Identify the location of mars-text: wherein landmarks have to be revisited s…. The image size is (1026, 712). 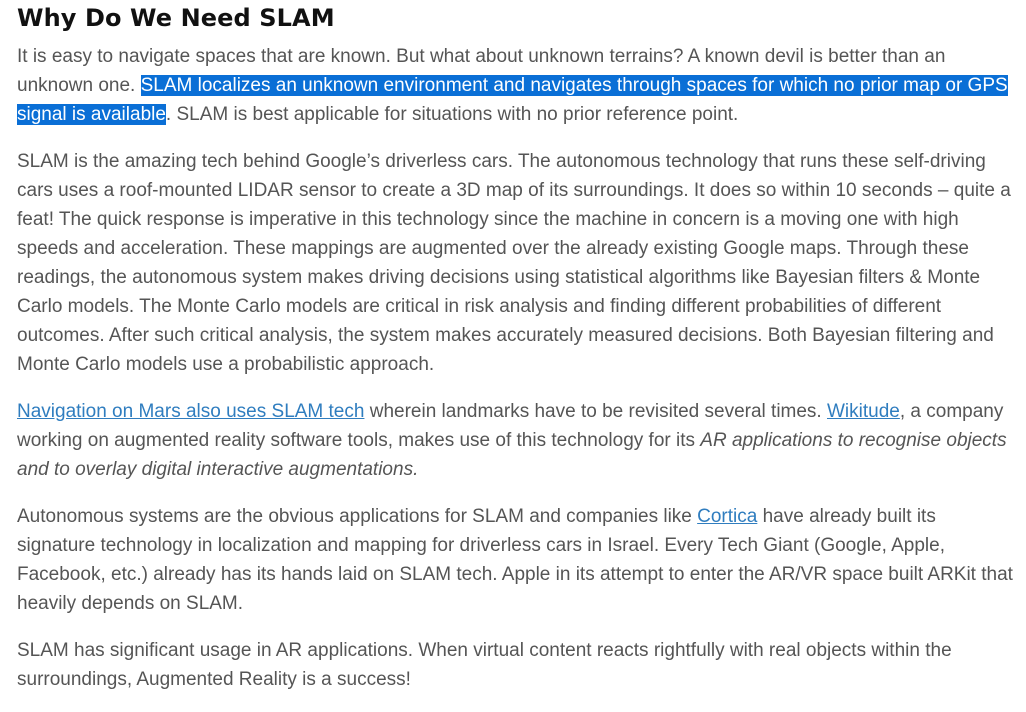
(595, 411).